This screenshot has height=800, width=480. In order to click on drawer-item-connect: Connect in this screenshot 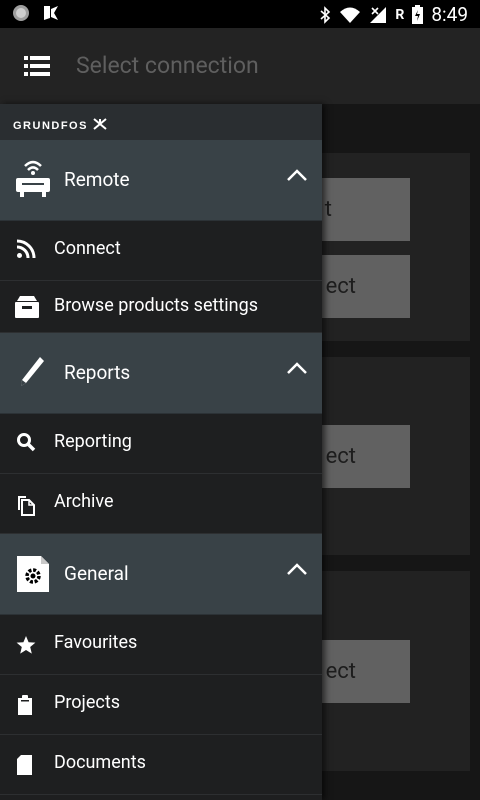, I will do `click(161, 251)`.